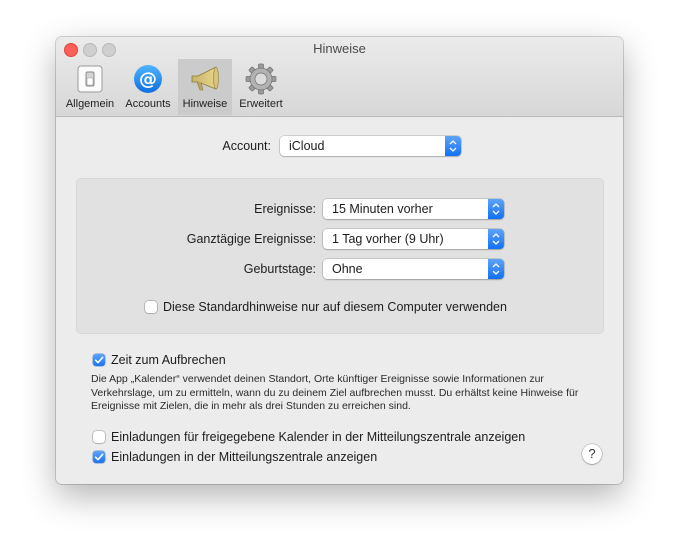  Describe the element at coordinates (388, 239) in the screenshot. I see `allday-value: 1 Tag vorher (9 Uhr)` at that location.